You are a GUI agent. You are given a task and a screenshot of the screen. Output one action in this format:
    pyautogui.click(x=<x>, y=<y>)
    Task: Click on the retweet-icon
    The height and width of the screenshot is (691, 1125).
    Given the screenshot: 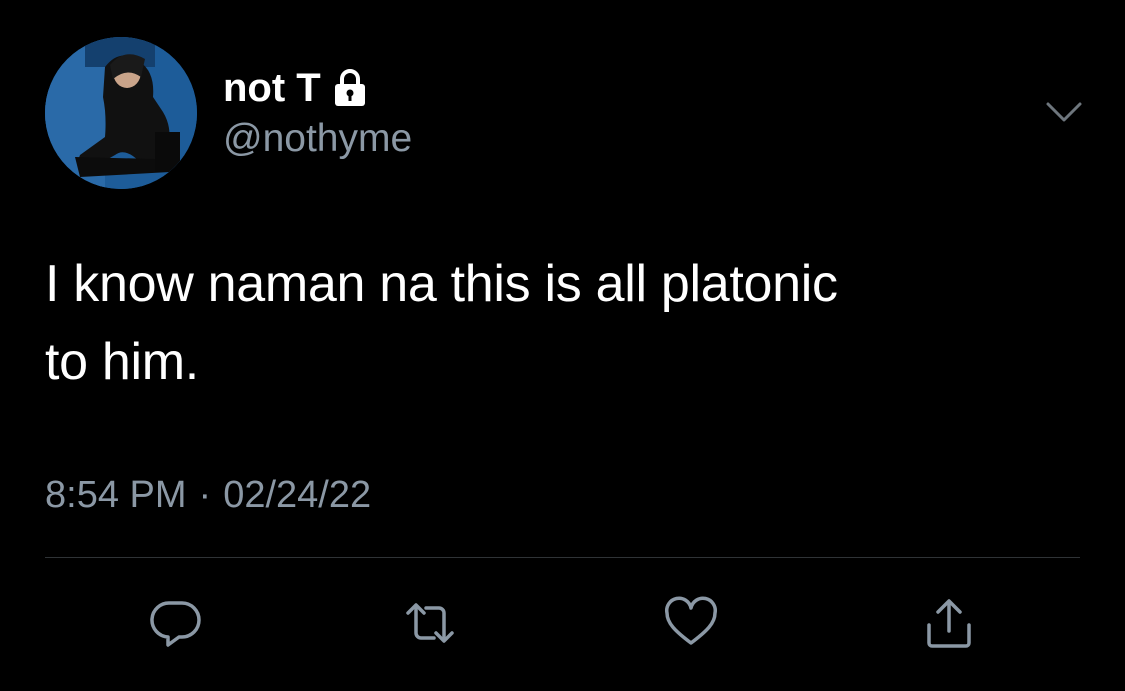 What is the action you would take?
    pyautogui.click(x=430, y=623)
    